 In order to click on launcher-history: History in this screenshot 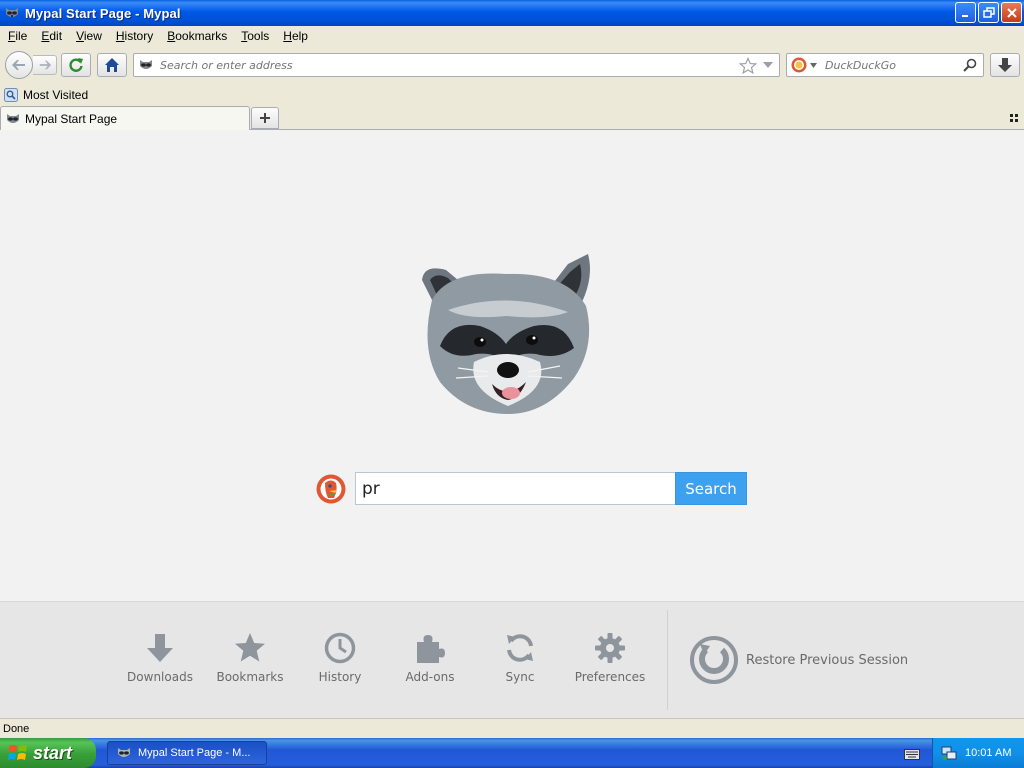, I will do `click(340, 658)`.